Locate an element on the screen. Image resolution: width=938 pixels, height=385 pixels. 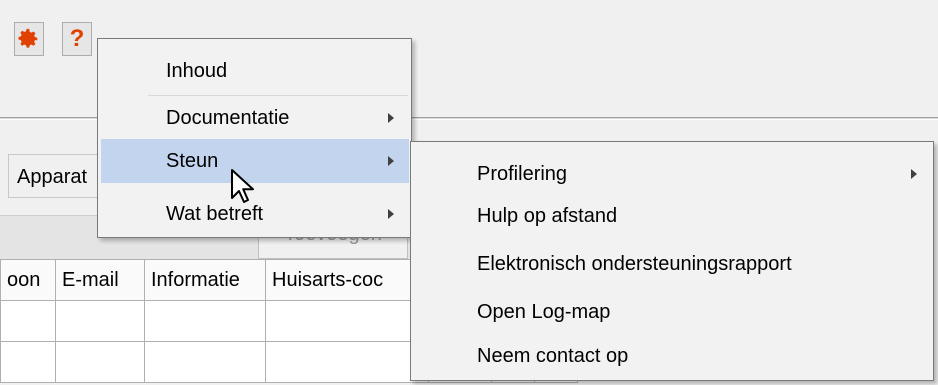
menu-item-documentatie: Documentatie is located at coordinates (254, 118).